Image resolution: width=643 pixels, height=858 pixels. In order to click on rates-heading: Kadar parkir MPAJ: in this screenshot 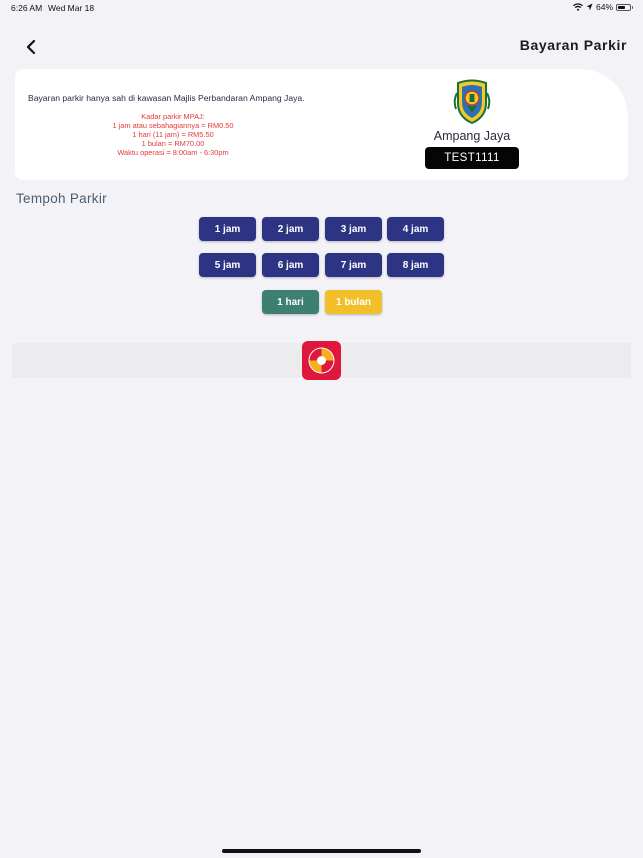, I will do `click(173, 116)`.